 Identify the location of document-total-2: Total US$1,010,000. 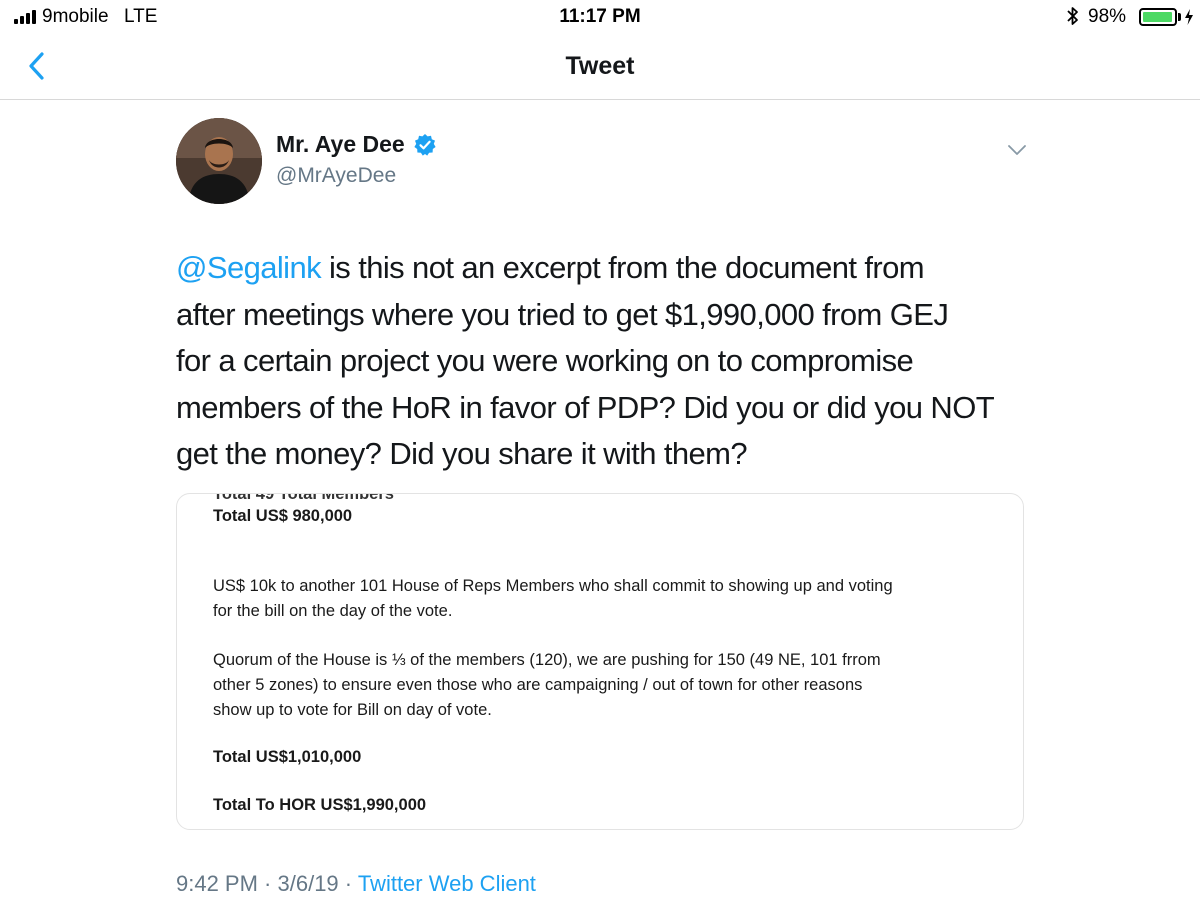
(287, 757).